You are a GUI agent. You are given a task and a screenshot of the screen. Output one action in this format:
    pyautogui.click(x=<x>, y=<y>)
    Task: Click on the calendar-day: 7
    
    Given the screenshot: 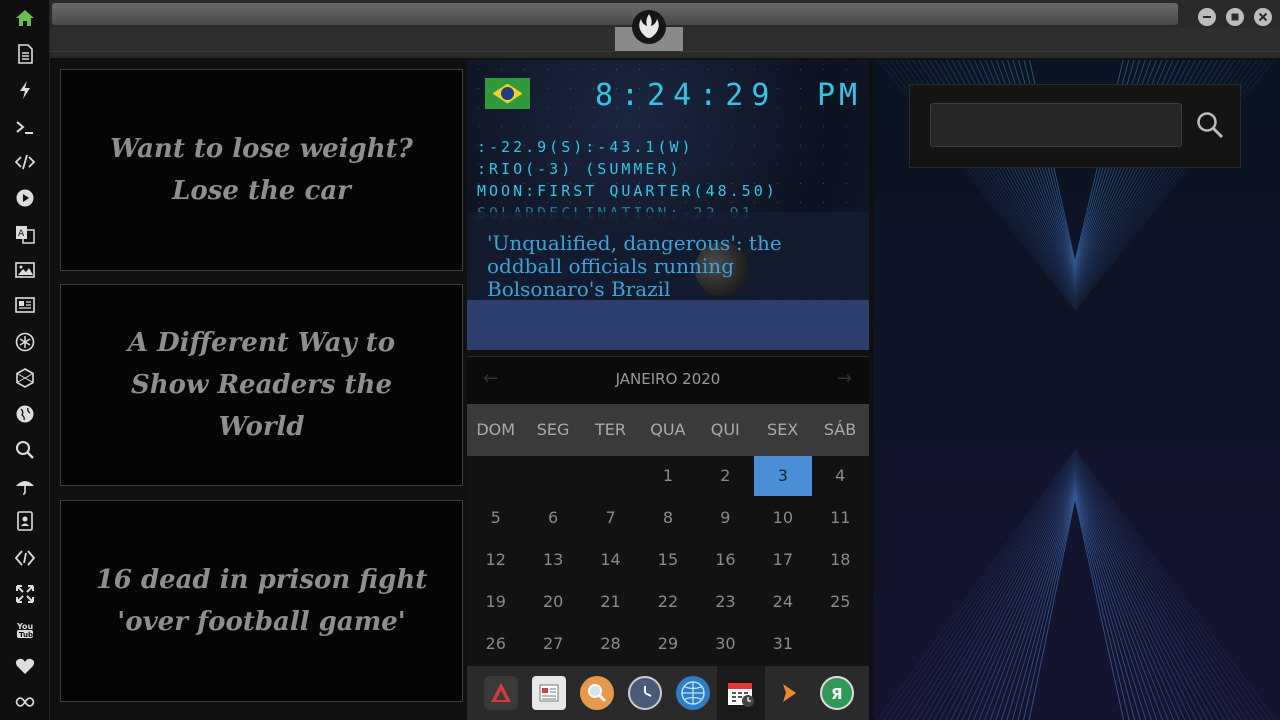 What is the action you would take?
    pyautogui.click(x=610, y=518)
    